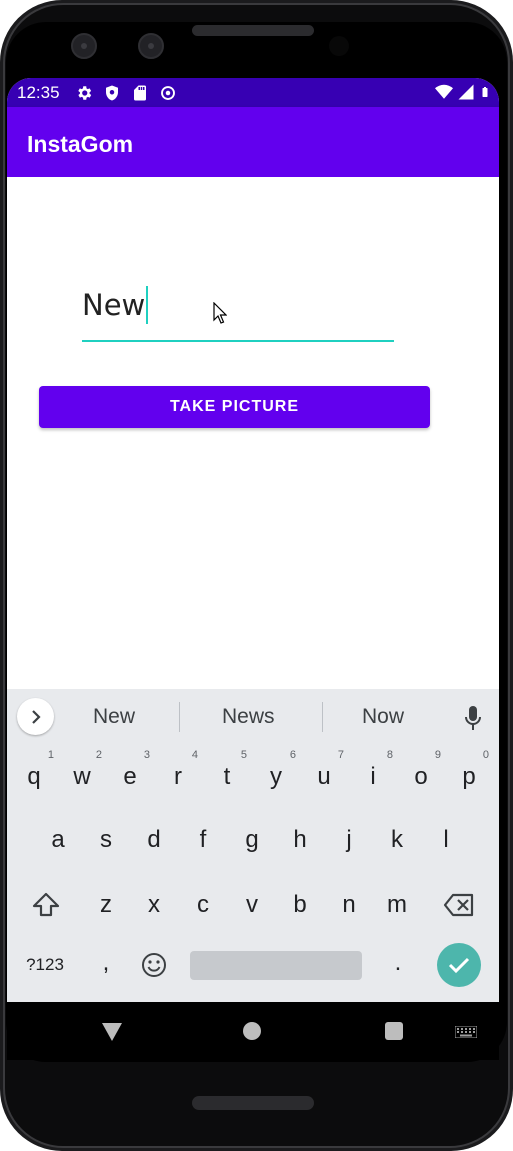  I want to click on key-d: d, so click(154, 840).